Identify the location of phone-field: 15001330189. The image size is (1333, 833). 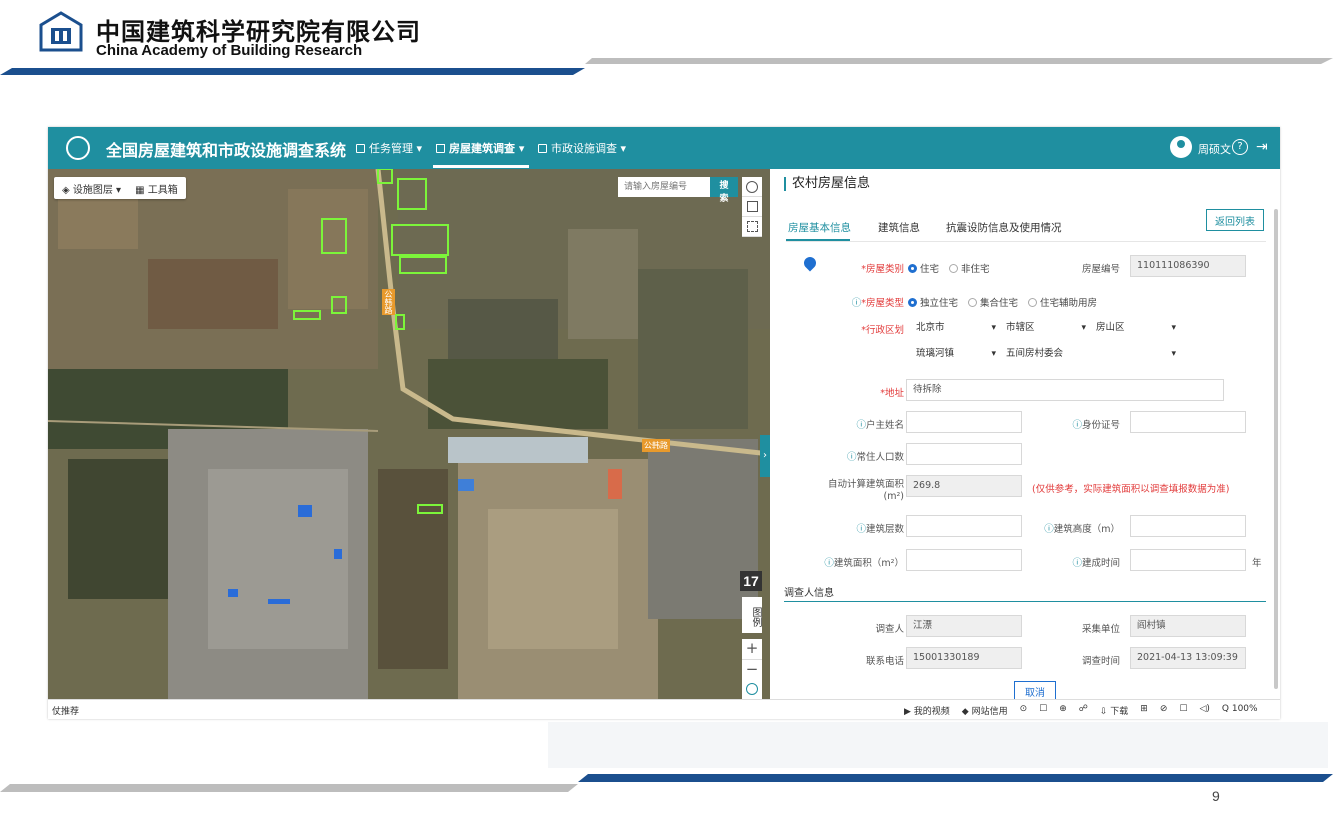
(964, 658).